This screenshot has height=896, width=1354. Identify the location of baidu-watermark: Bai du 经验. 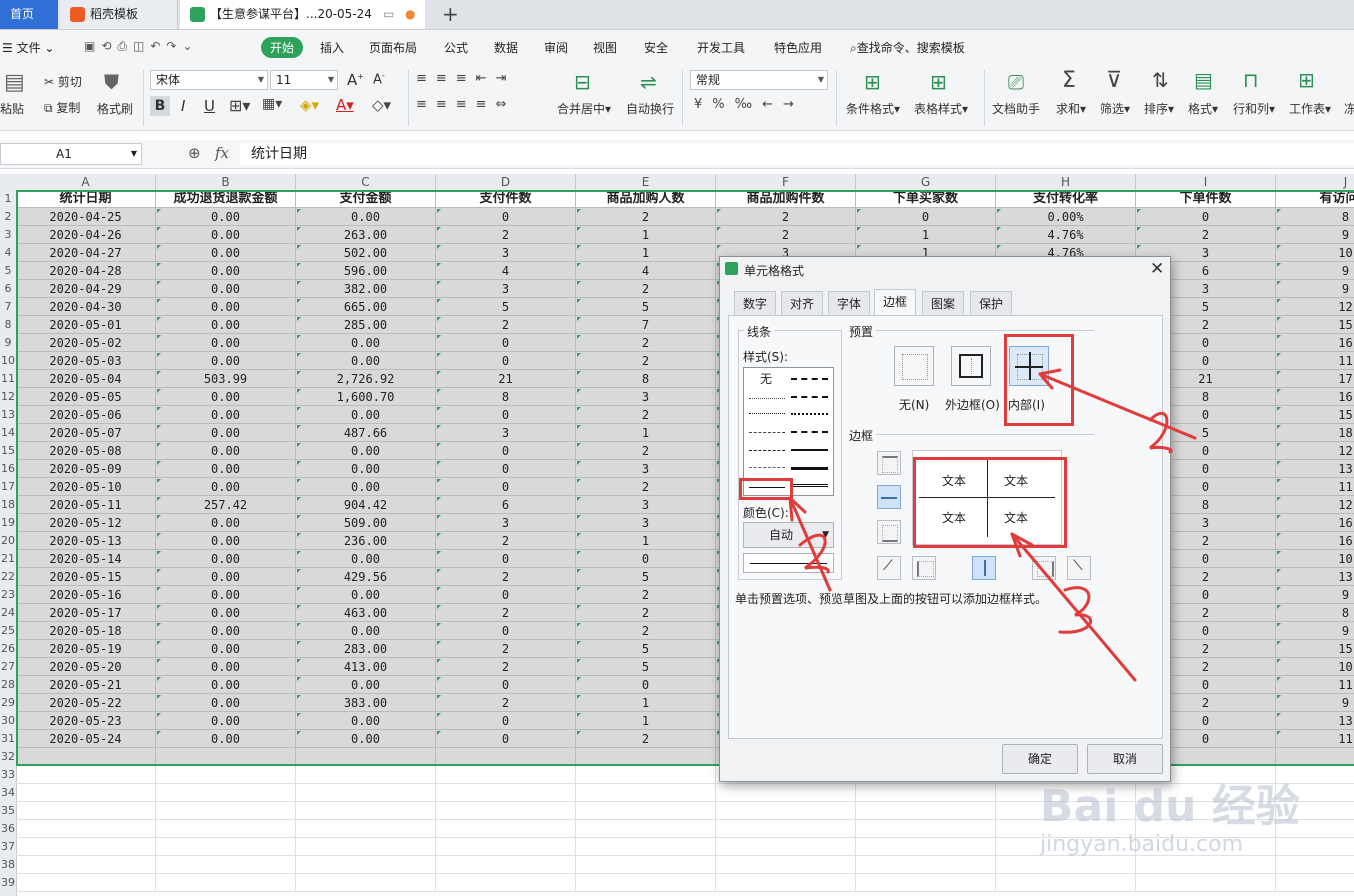
(1170, 806).